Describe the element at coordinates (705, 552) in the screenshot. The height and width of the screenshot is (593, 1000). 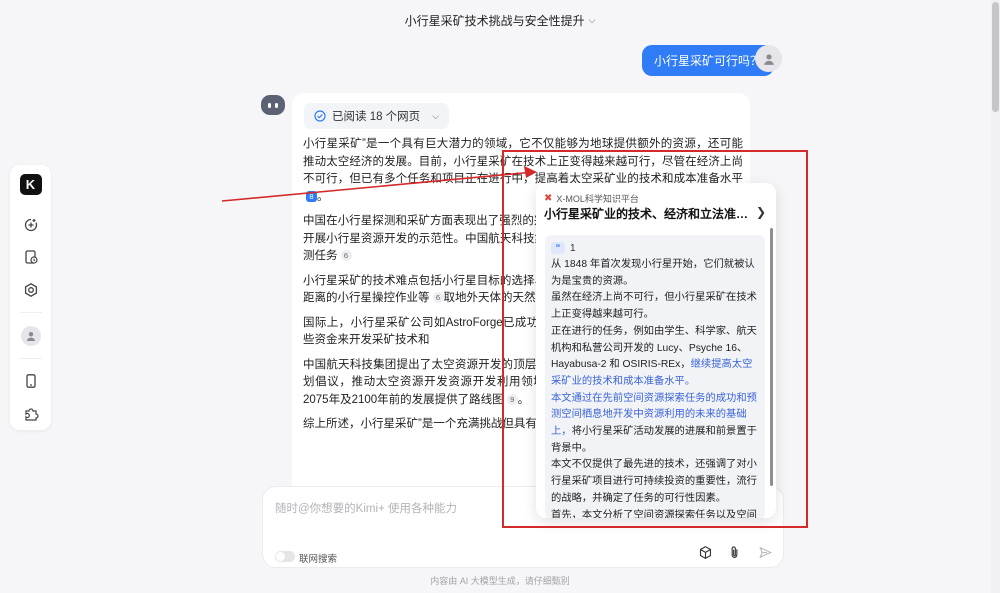
I see `cube-icon` at that location.